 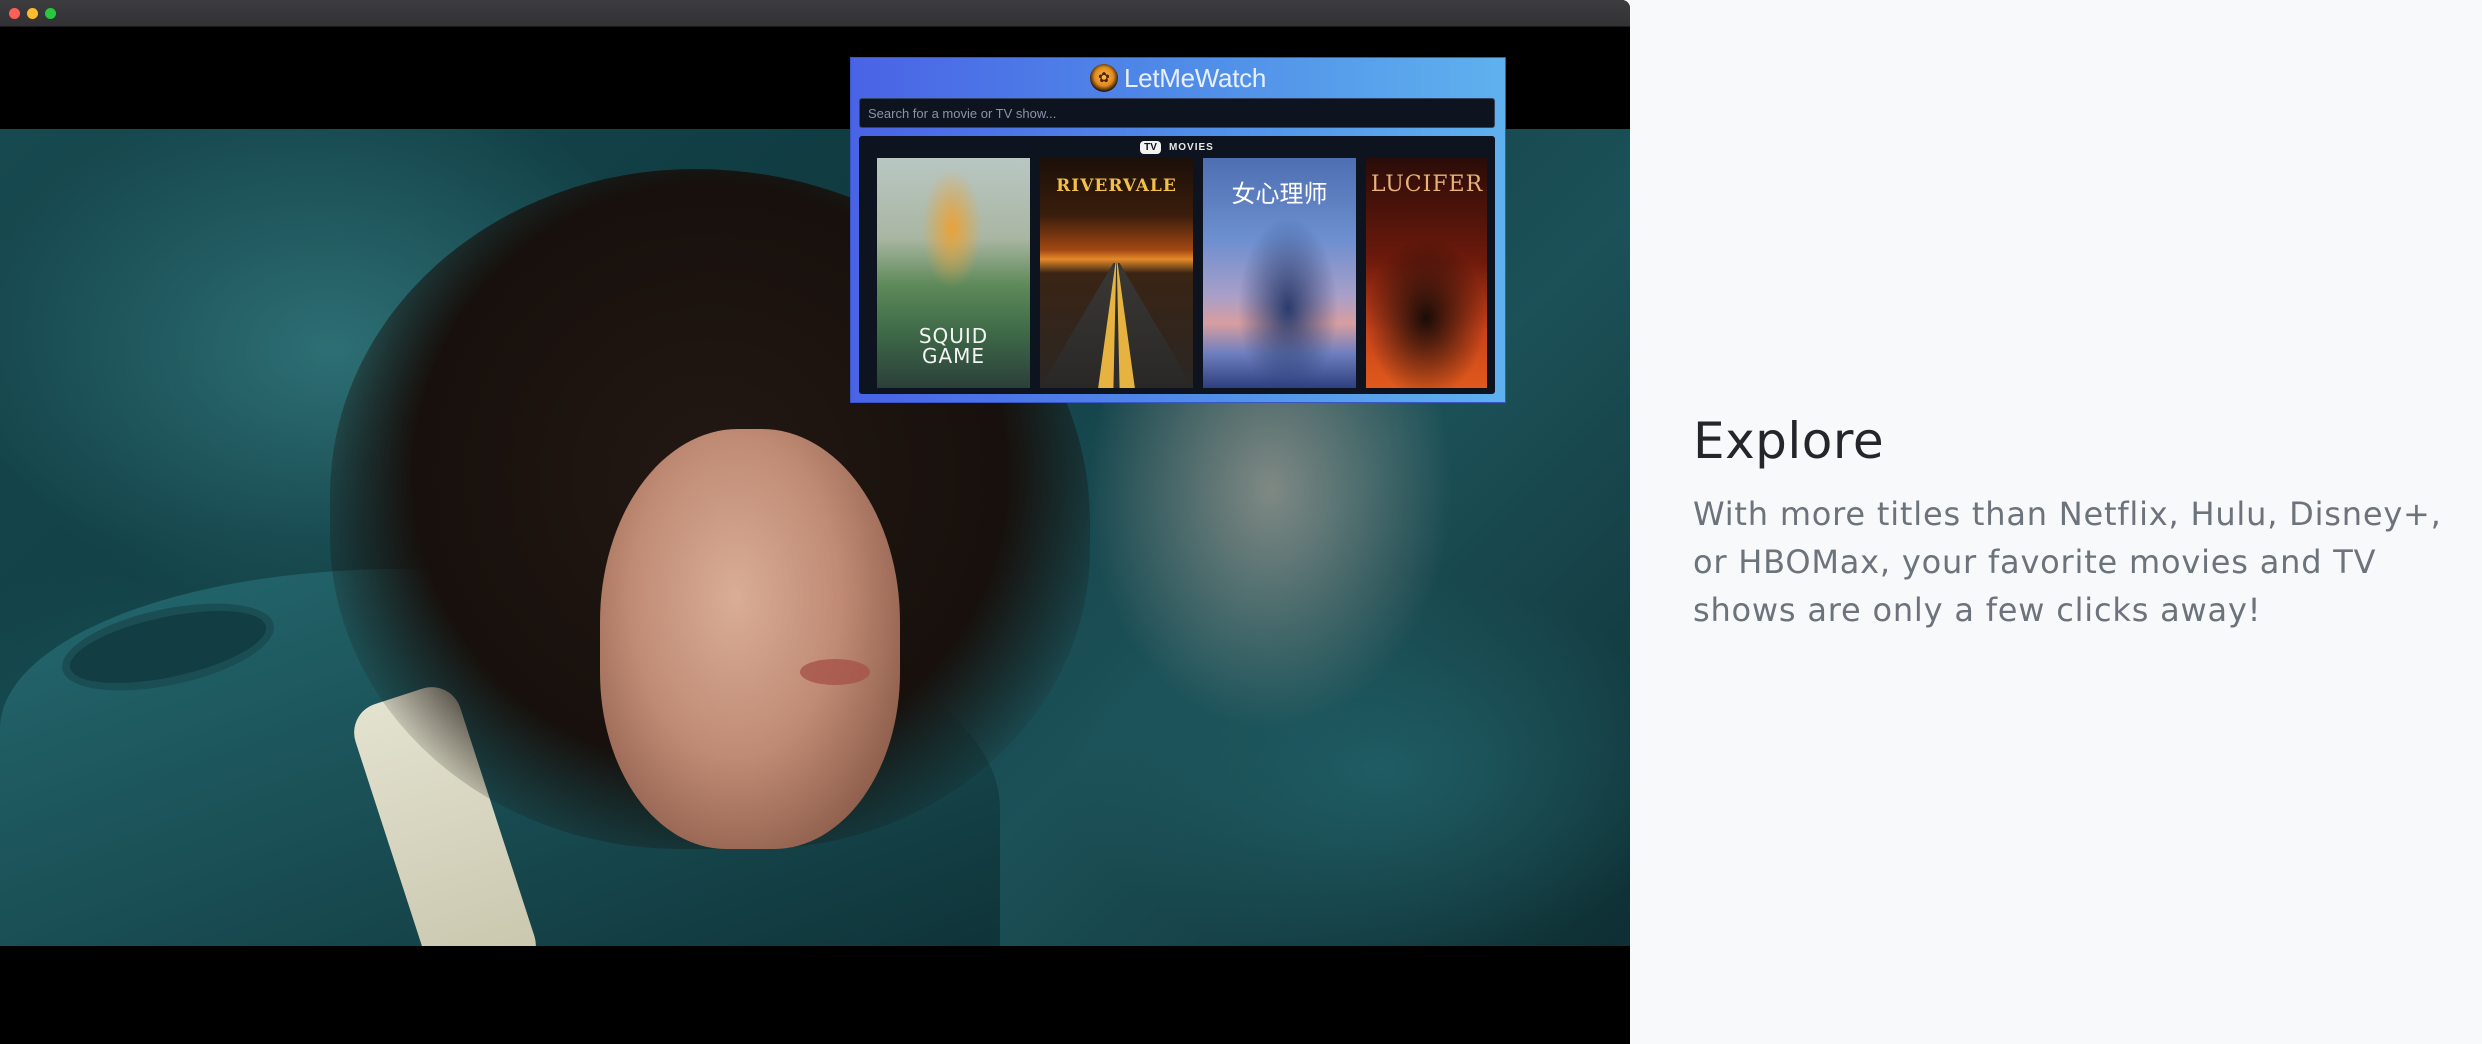 I want to click on poster-title: RIVERVALE, so click(x=1116, y=186).